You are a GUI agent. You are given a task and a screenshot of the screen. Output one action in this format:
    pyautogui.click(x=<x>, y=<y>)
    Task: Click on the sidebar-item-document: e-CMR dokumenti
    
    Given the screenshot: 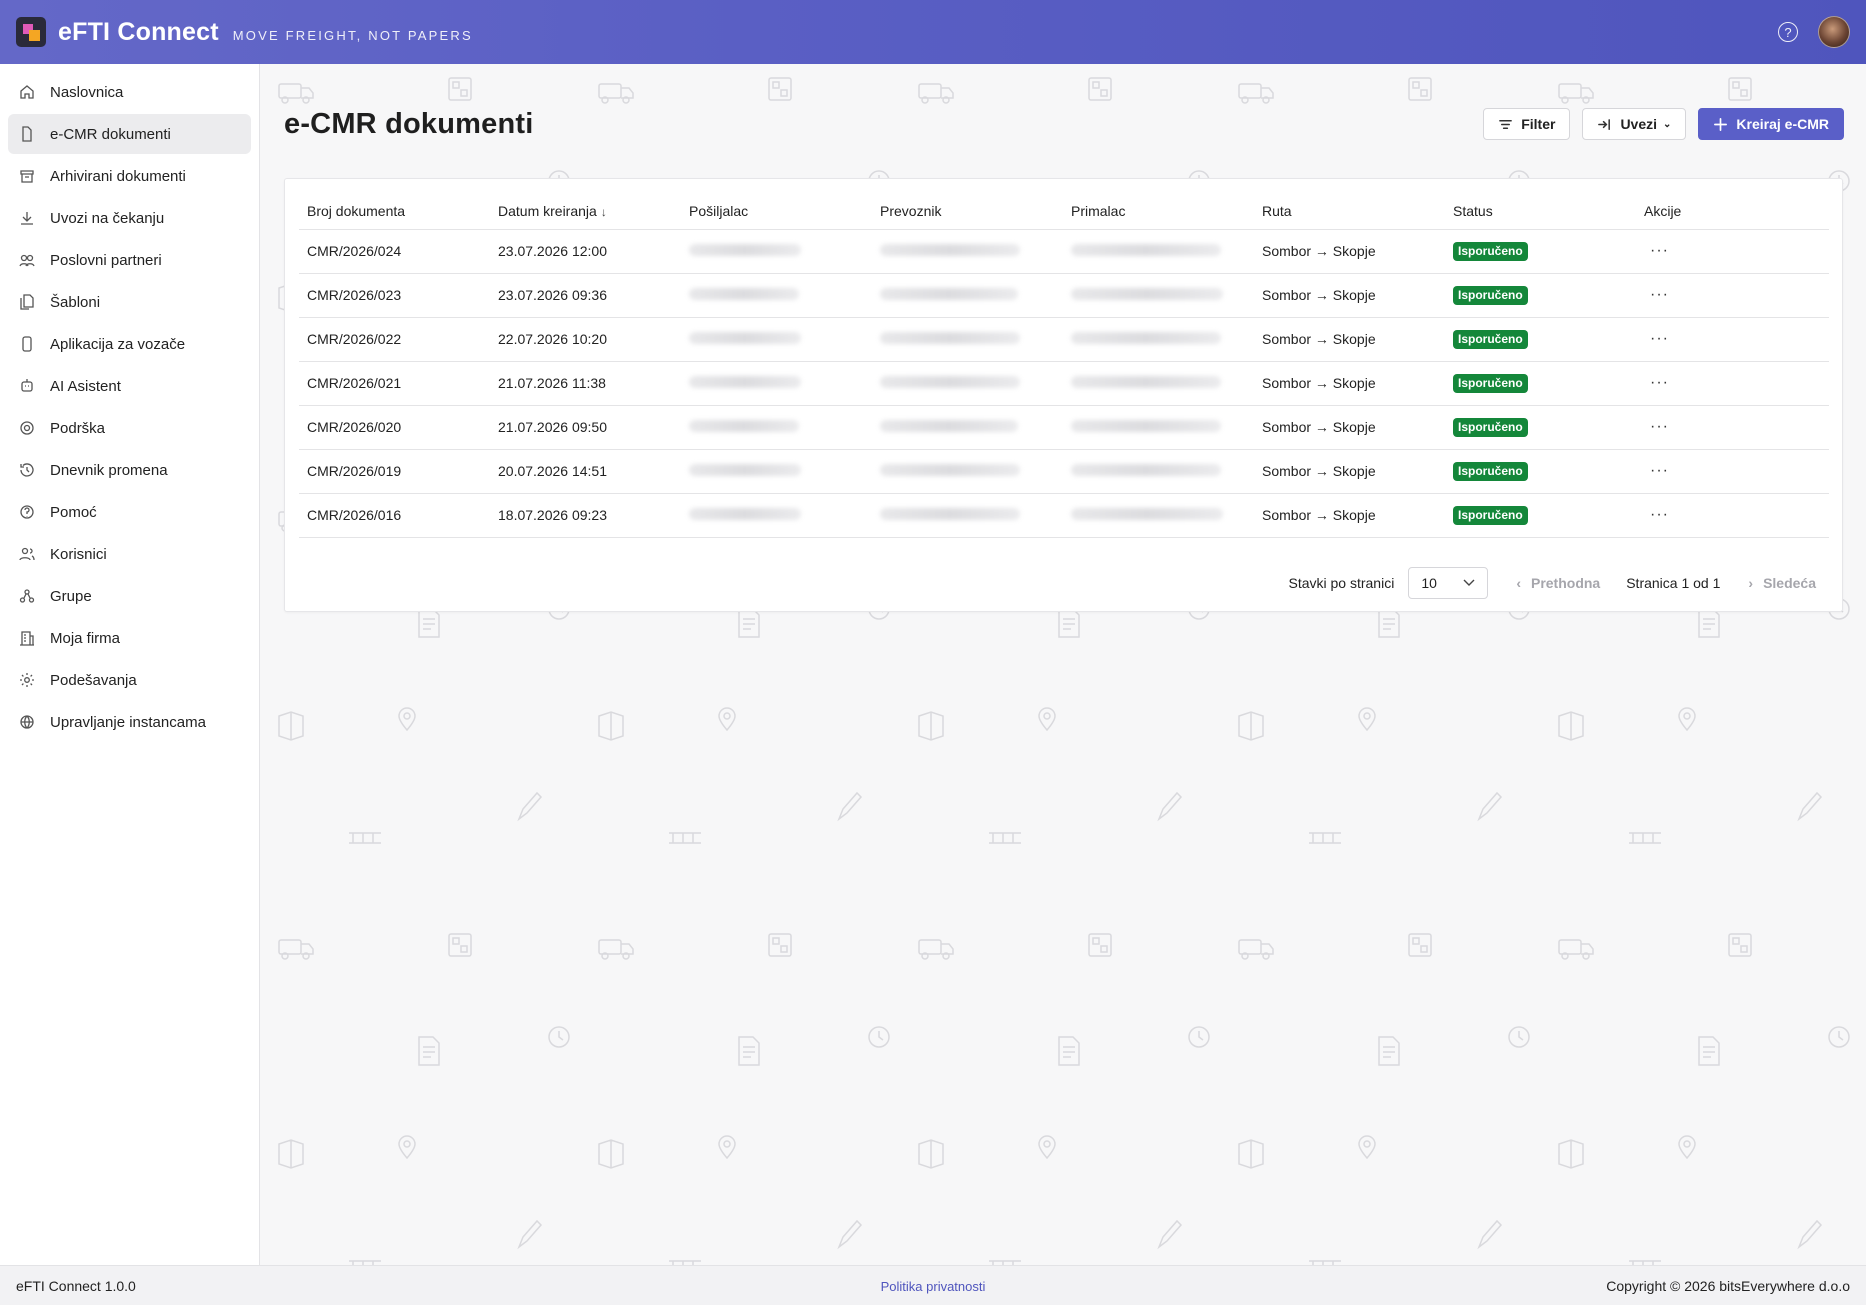 What is the action you would take?
    pyautogui.click(x=129, y=134)
    